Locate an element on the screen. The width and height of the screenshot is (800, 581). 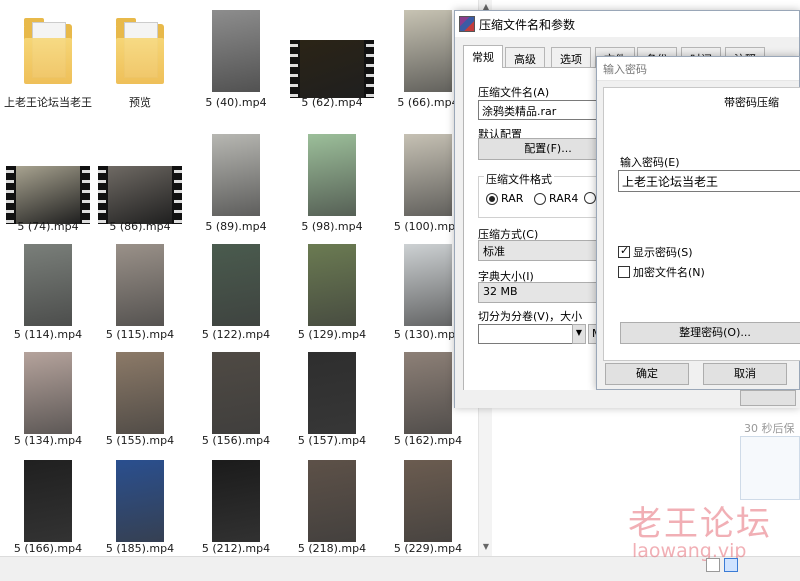
dialog-title: 压缩文件名和参数 is located at coordinates (527, 25).